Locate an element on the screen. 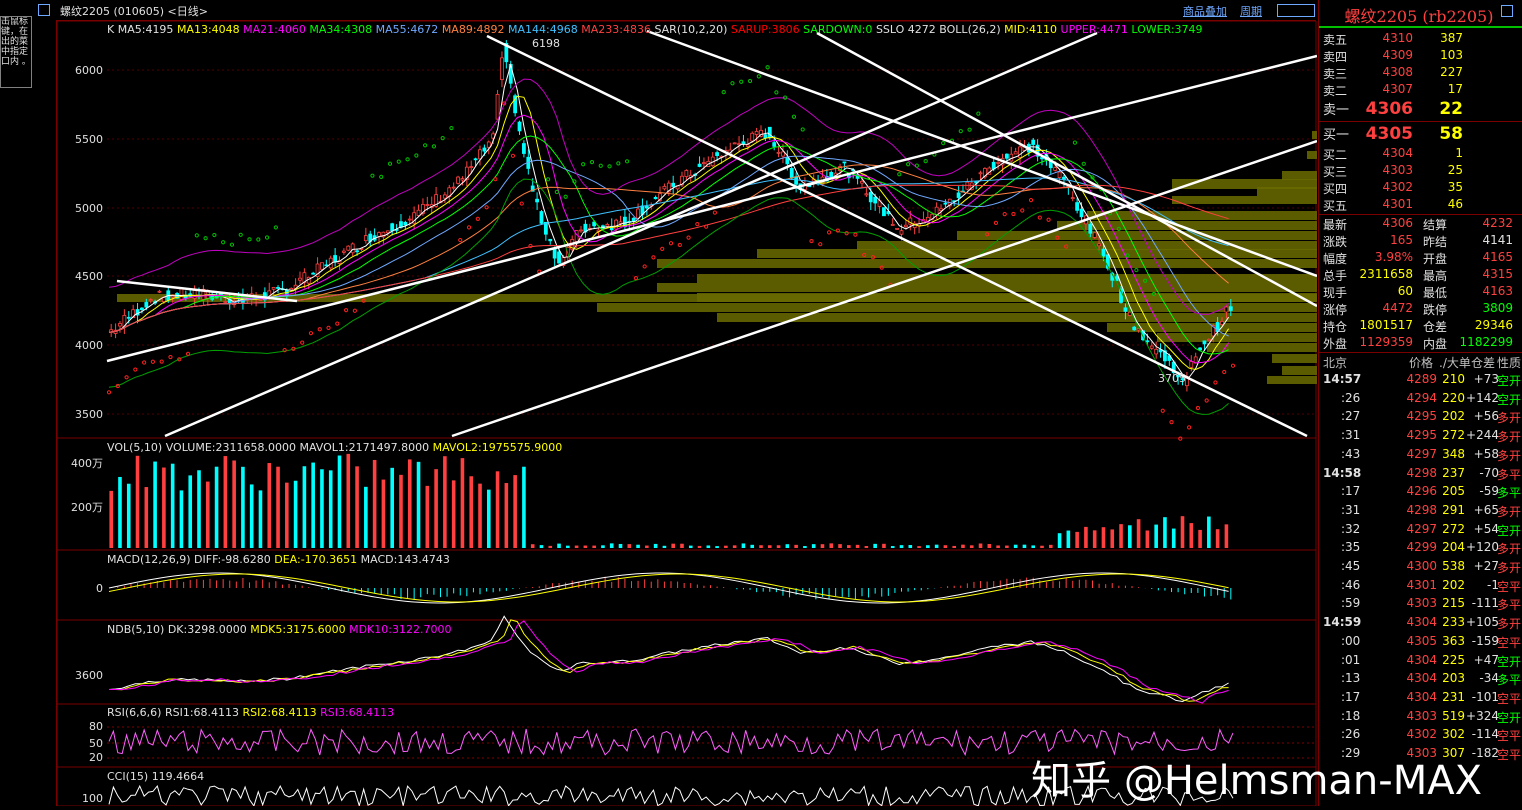 The image size is (1522, 810). stat-label: 开盘 is located at coordinates (1435, 259).